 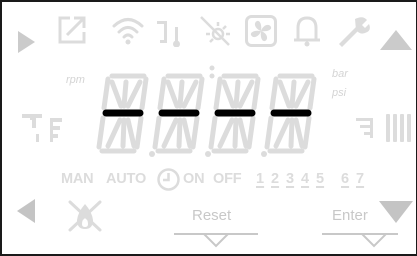 I want to click on wifi-icon, so click(x=128, y=31).